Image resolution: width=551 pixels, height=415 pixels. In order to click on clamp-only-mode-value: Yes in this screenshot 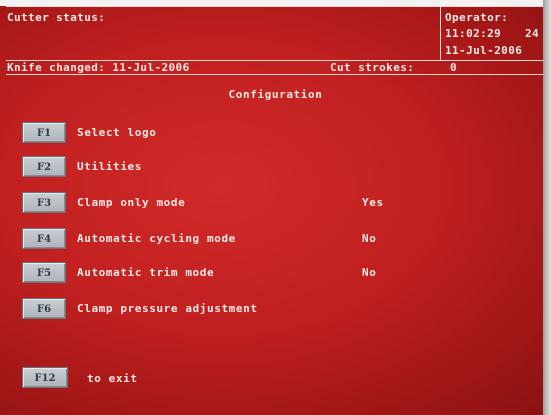, I will do `click(373, 202)`.